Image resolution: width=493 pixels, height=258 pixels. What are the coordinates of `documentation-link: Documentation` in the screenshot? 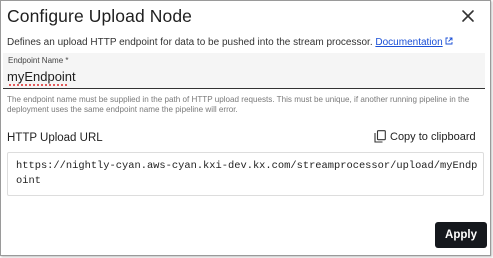 It's located at (414, 42).